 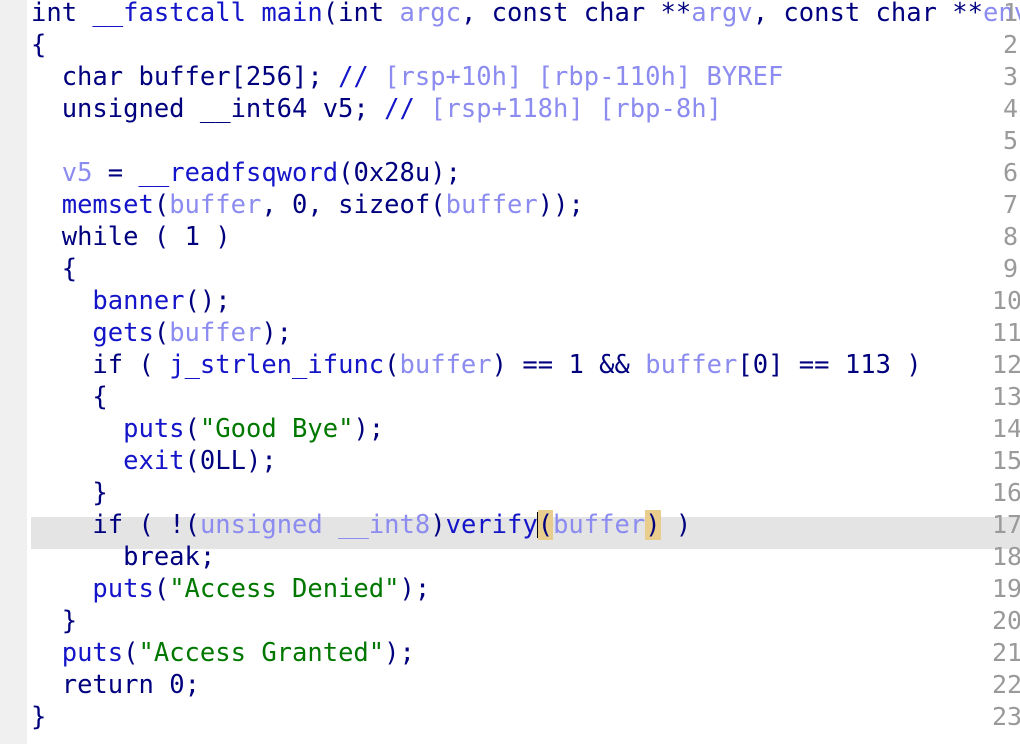 I want to click on code-line: puts("Good Bye");, so click(x=207, y=429).